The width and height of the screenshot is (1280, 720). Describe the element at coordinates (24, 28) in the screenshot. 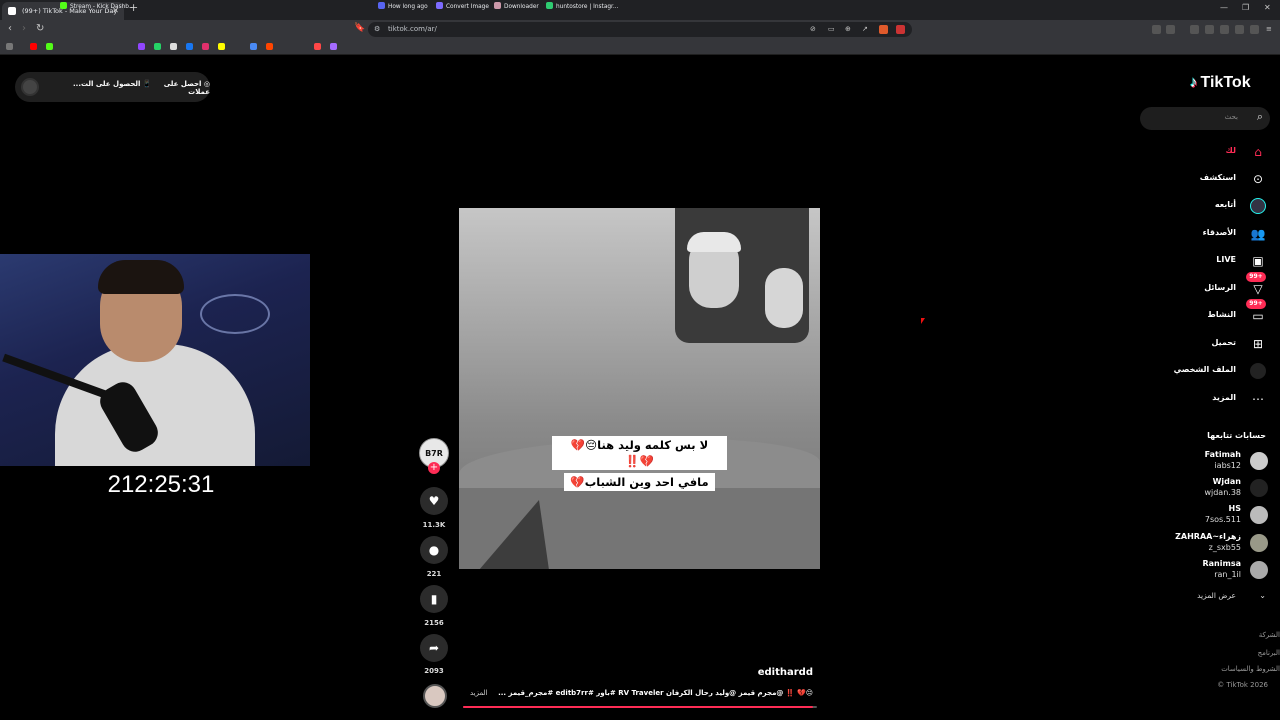

I see `forward-icon: ›` at that location.